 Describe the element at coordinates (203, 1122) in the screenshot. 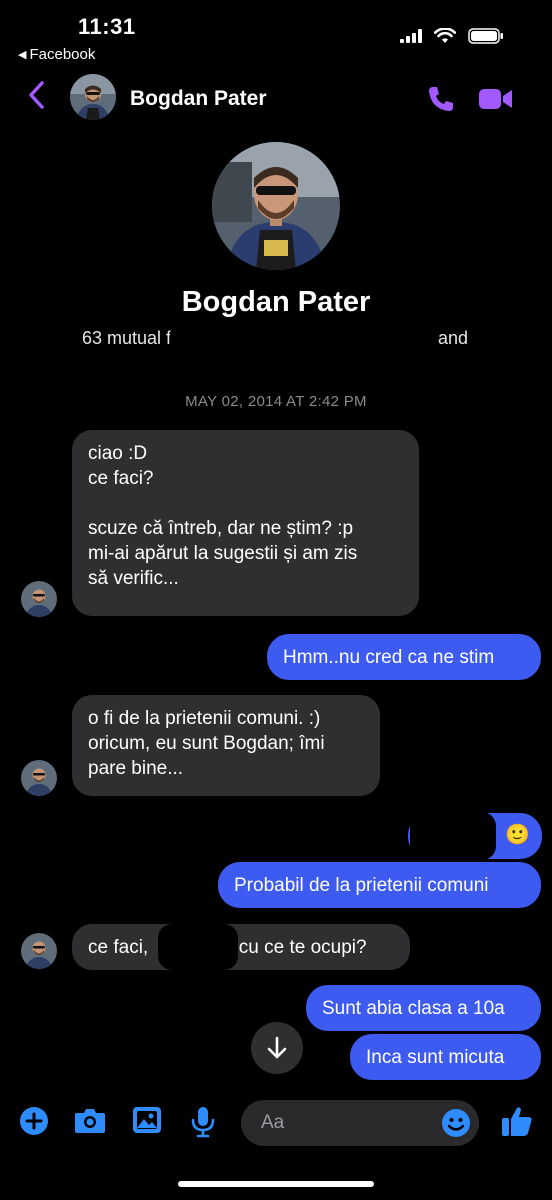

I see `microphone-icon` at that location.